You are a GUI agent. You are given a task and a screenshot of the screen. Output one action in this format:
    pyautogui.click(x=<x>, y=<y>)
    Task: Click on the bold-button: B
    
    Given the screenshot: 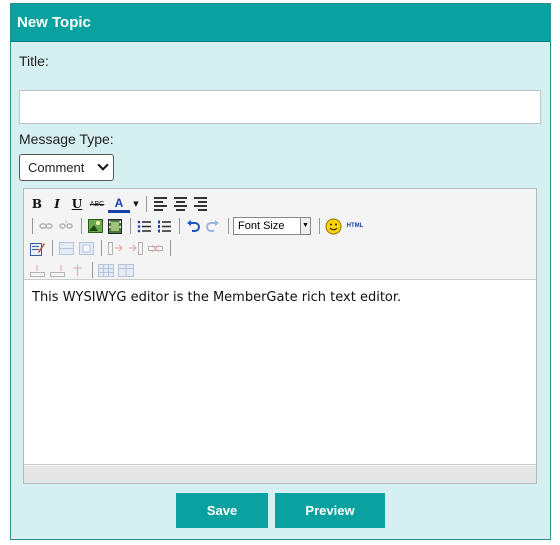 What is the action you would take?
    pyautogui.click(x=37, y=204)
    